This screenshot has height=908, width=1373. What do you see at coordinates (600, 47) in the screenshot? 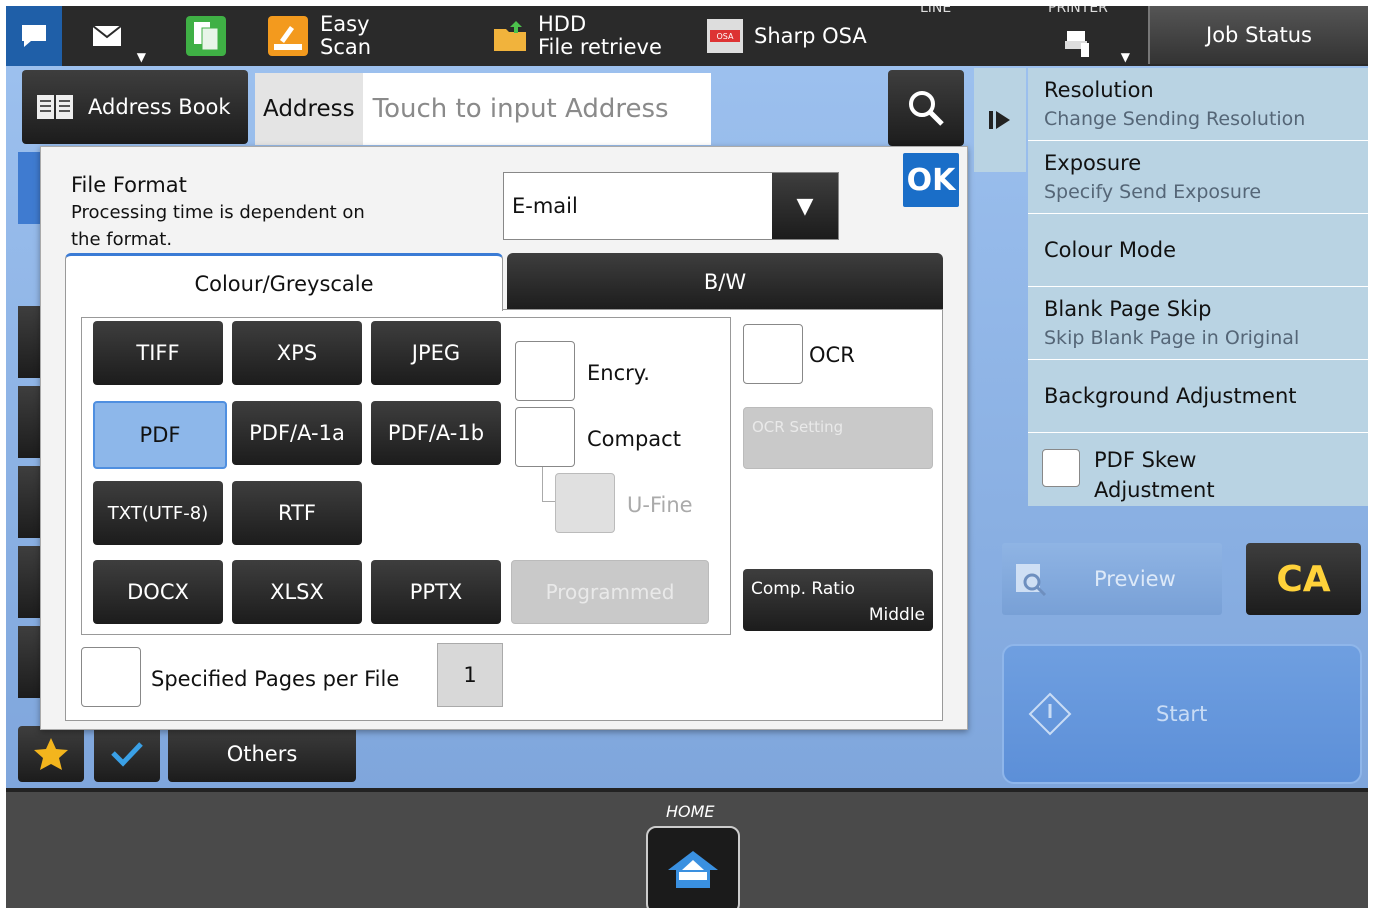
I see `hdd-label-2: File retrieve` at bounding box center [600, 47].